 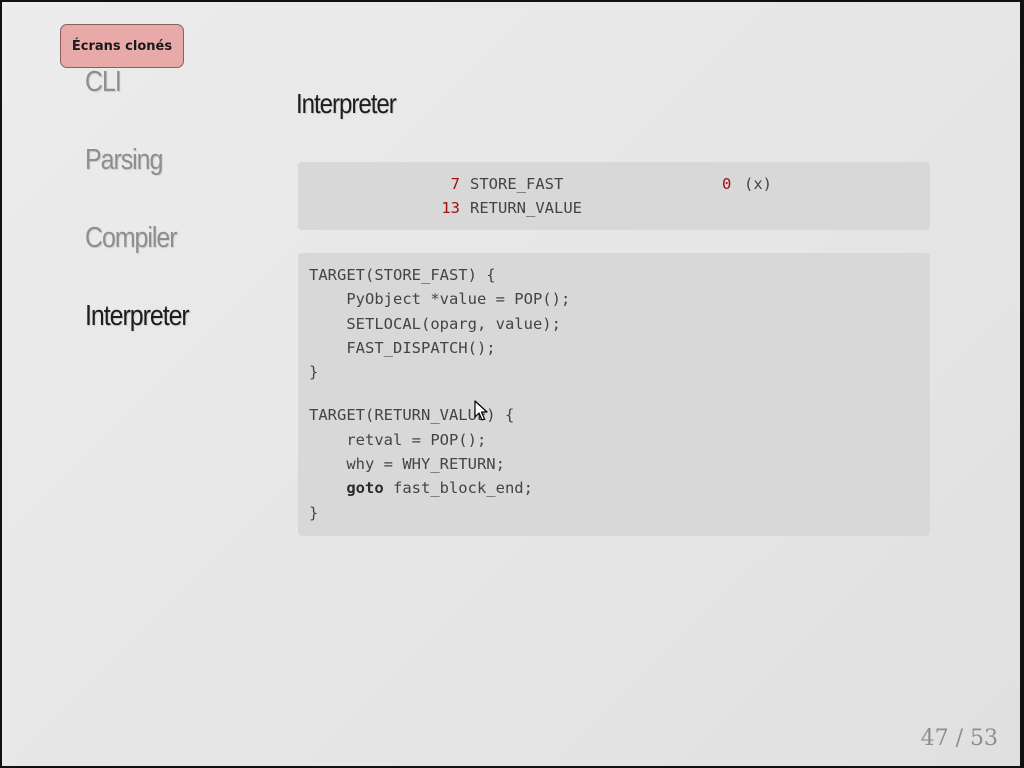 What do you see at coordinates (346, 103) in the screenshot?
I see `slide-title: Interpreter` at bounding box center [346, 103].